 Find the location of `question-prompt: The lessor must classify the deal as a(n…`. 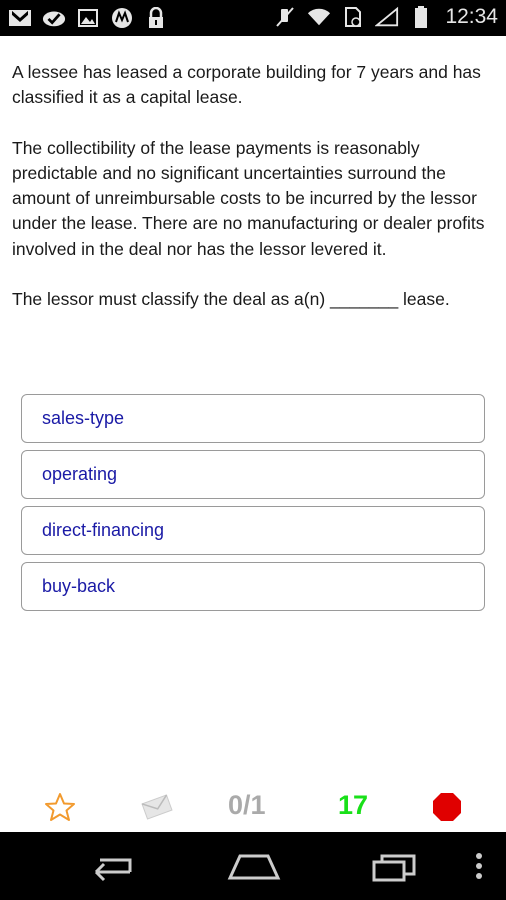

question-prompt: The lessor must classify the deal as a(n… is located at coordinates (231, 299).